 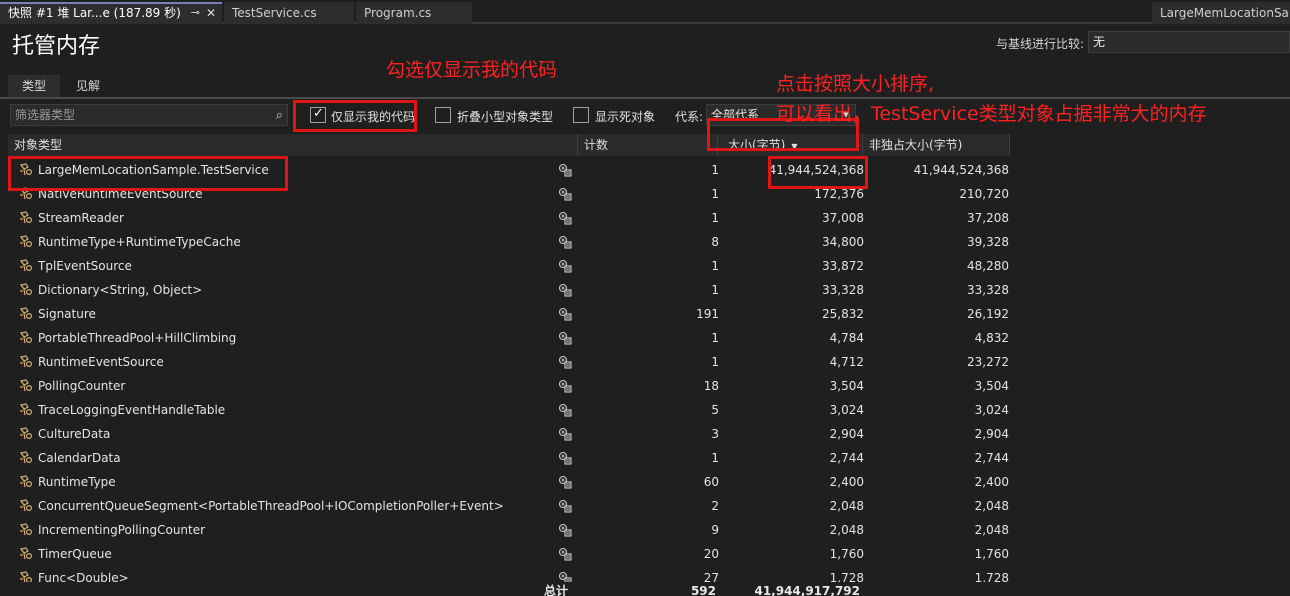 I want to click on subtab-types: 类型, so click(x=34, y=86).